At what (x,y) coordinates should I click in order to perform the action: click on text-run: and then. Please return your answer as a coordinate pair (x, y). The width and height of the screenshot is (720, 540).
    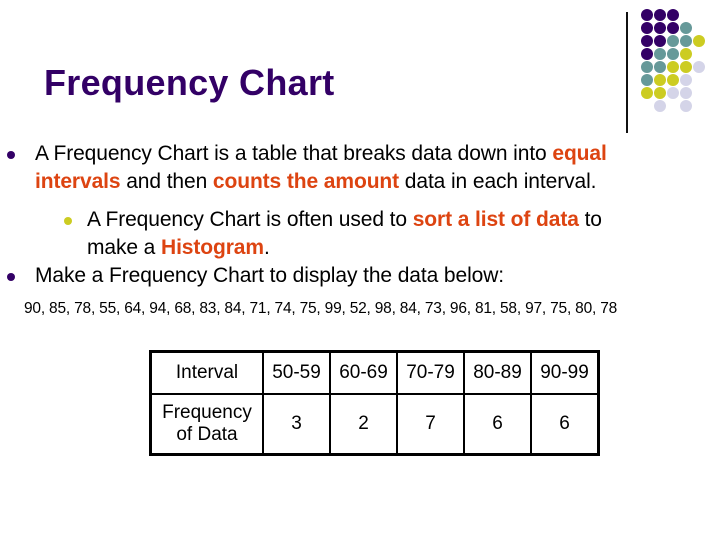
    Looking at the image, I should click on (166, 181).